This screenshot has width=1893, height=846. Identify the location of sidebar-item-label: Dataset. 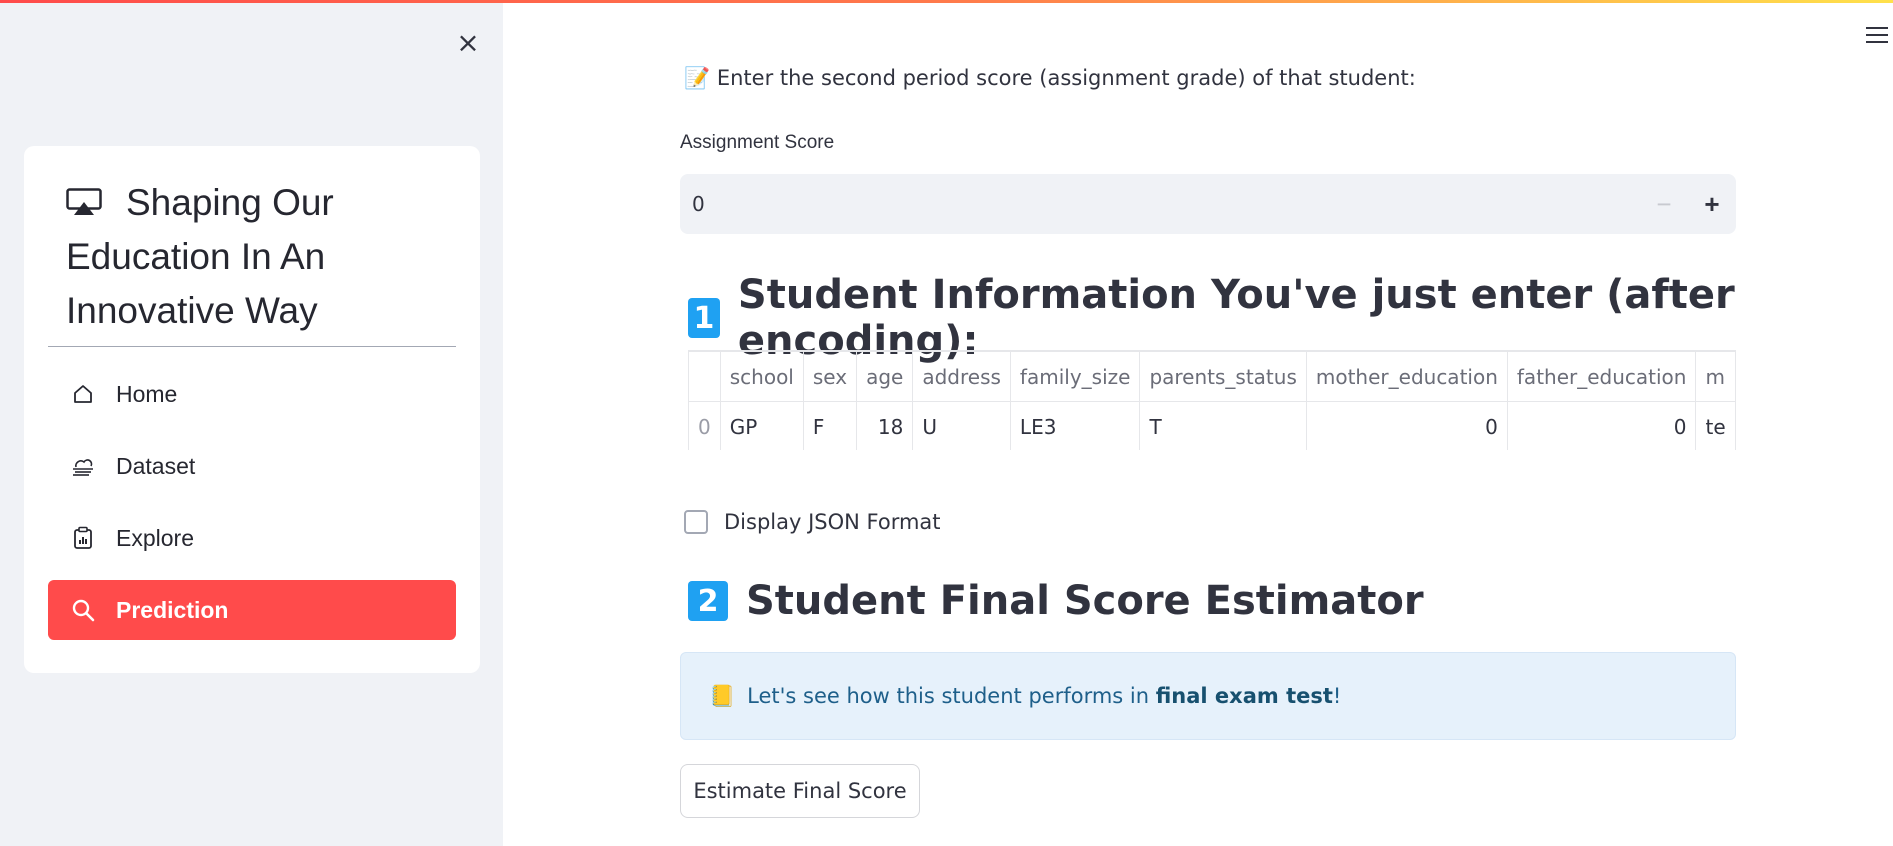
(156, 465).